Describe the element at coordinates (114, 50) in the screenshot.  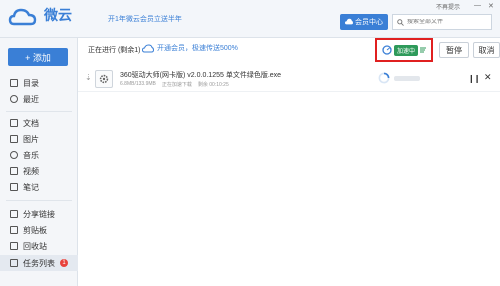
I see `task-status-text: 正在进行 (剩余1)` at that location.